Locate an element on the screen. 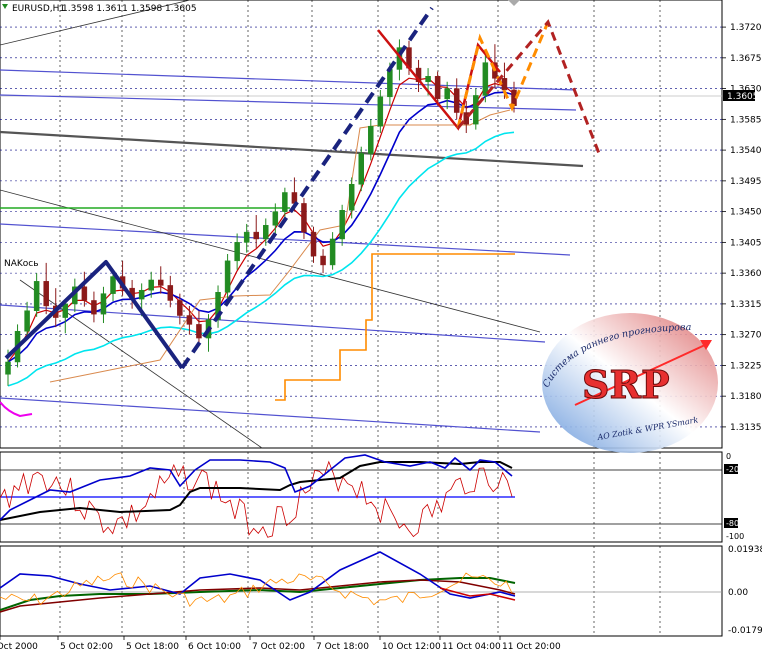 The image size is (762, 654). time-tick-label: 11 Oct 04:00 is located at coordinates (471, 647).